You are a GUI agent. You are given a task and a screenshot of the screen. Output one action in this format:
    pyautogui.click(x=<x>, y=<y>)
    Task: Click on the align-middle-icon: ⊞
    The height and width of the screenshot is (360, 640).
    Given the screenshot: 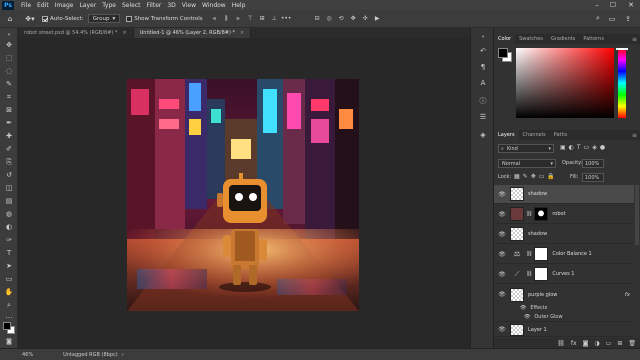 What is the action you would take?
    pyautogui.click(x=262, y=18)
    